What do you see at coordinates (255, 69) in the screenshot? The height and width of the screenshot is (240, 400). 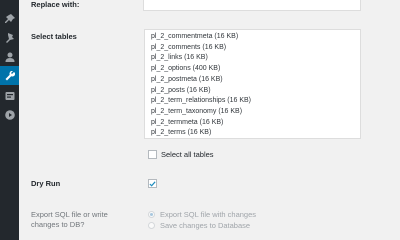 I see `table-option: pl_2_options (400 KB)` at bounding box center [255, 69].